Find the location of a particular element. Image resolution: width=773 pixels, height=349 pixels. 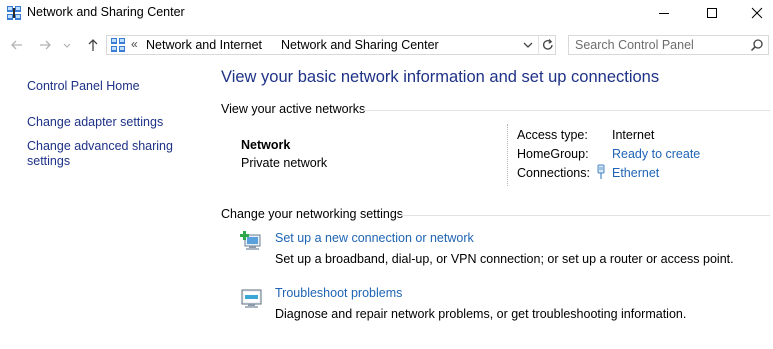

minimize-icon is located at coordinates (664, 13).